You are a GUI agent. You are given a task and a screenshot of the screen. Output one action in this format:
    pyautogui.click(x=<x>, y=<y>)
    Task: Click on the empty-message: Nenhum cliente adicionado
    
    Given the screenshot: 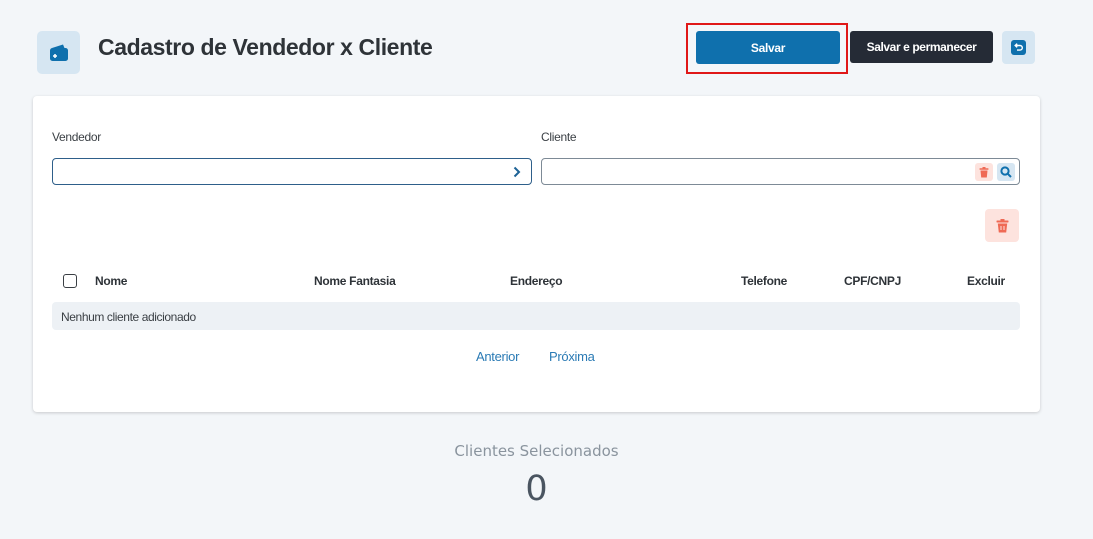 What is the action you would take?
    pyautogui.click(x=128, y=317)
    